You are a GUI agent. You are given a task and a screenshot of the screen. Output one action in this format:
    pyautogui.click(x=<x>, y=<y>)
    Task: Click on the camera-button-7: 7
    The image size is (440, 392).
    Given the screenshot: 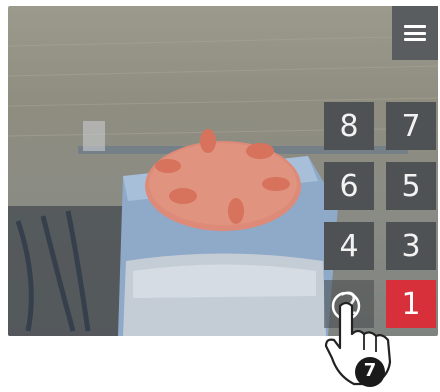 What is the action you would take?
    pyautogui.click(x=411, y=126)
    